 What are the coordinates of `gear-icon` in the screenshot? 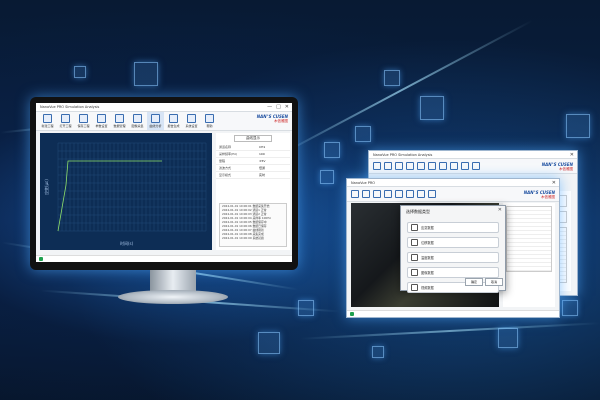 It's located at (191, 118).